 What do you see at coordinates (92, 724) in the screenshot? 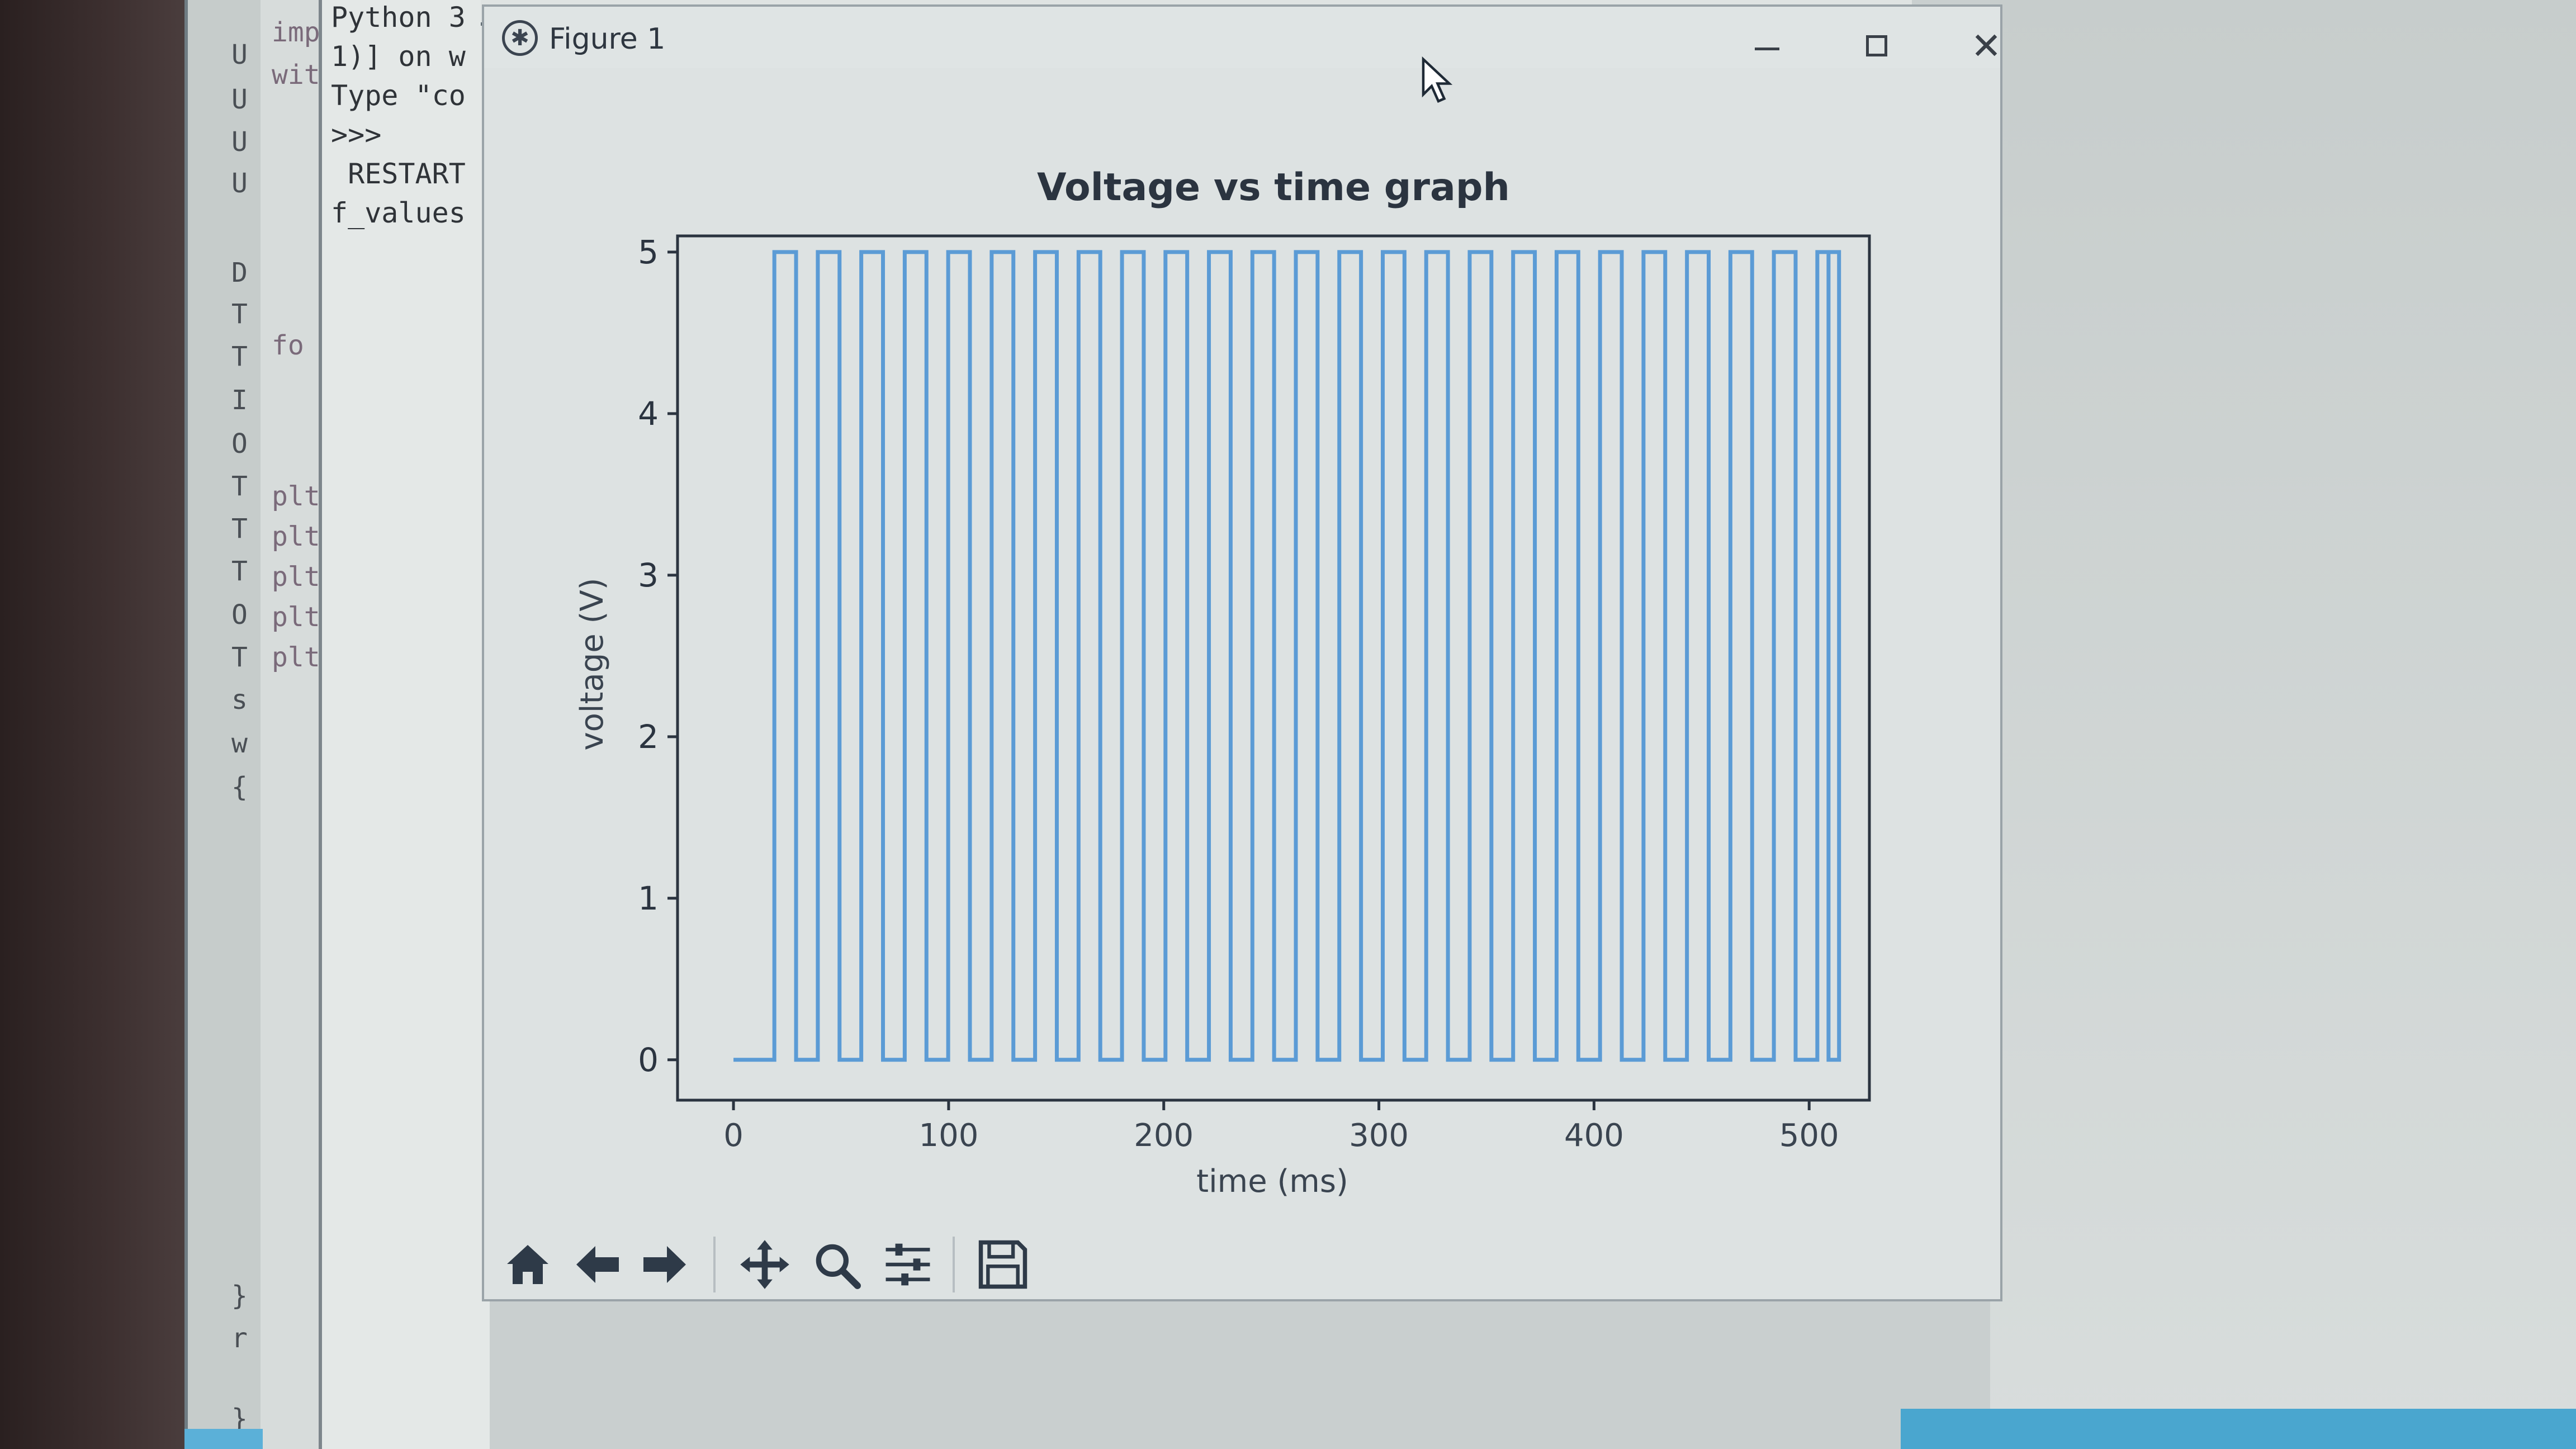
I see `monitor-bezel` at bounding box center [92, 724].